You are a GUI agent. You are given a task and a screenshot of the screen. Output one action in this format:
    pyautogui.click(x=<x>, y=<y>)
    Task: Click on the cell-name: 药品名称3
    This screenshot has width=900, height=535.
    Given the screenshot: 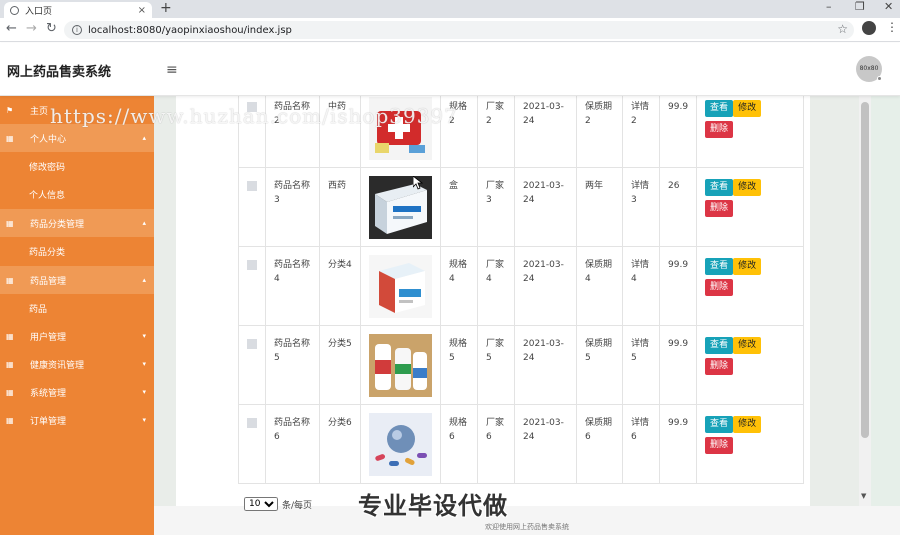 What is the action you would take?
    pyautogui.click(x=292, y=207)
    